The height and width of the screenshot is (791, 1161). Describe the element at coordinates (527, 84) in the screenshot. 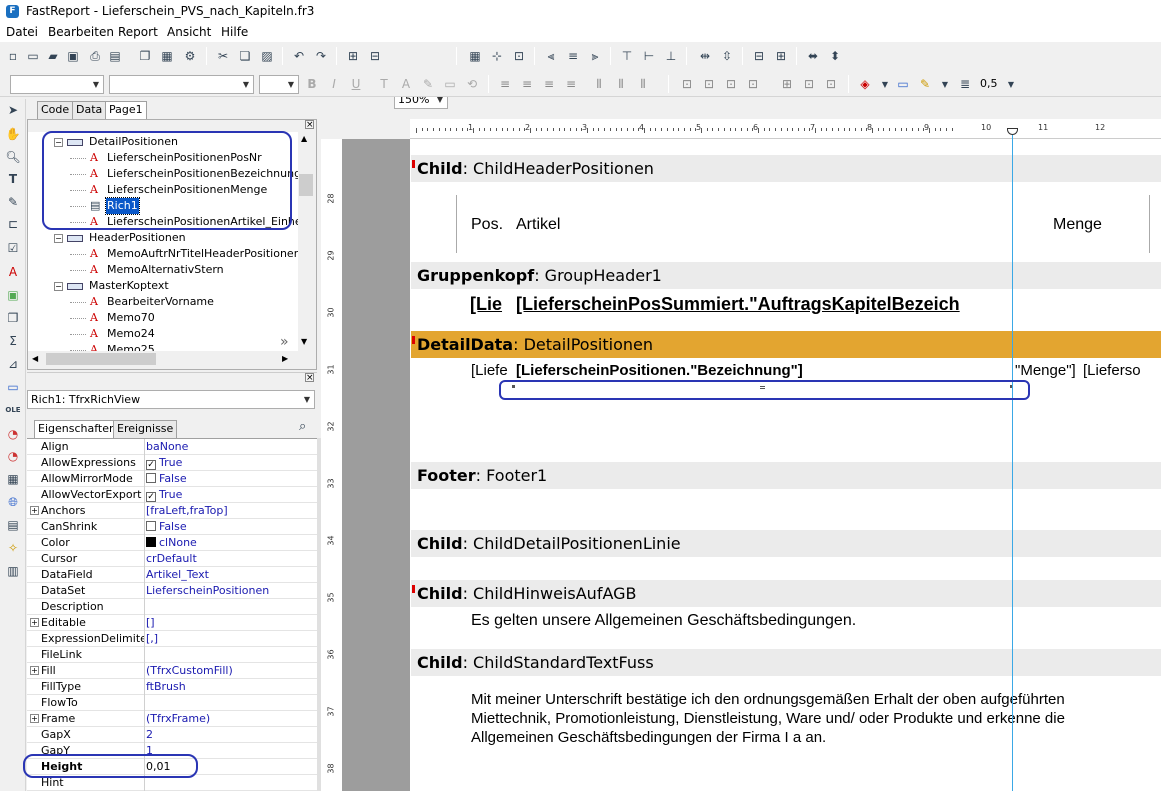

I see `text-align-center-icon: ≡` at that location.